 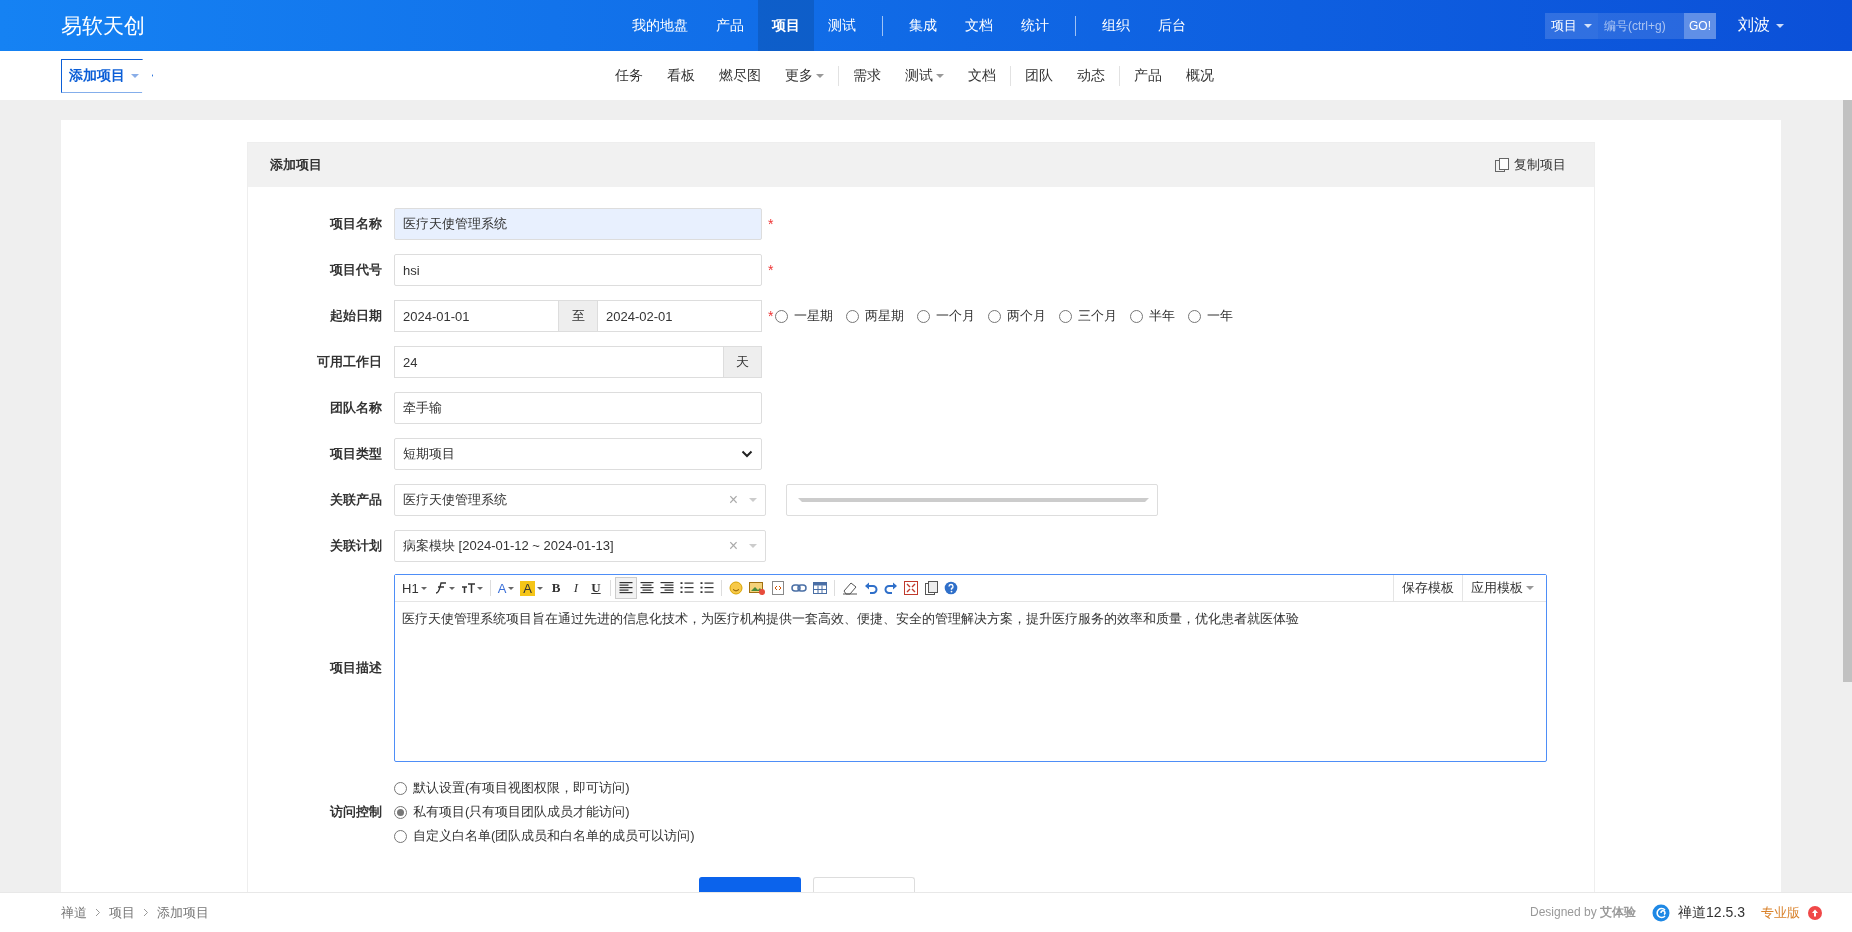 What do you see at coordinates (414, 588) in the screenshot?
I see `heading-button: H1` at bounding box center [414, 588].